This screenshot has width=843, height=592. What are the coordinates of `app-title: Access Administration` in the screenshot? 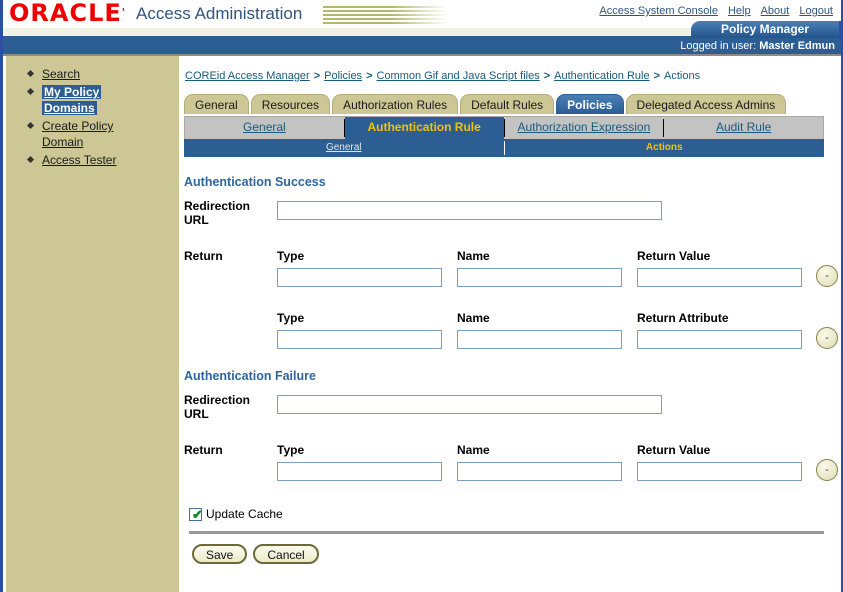 It's located at (219, 13).